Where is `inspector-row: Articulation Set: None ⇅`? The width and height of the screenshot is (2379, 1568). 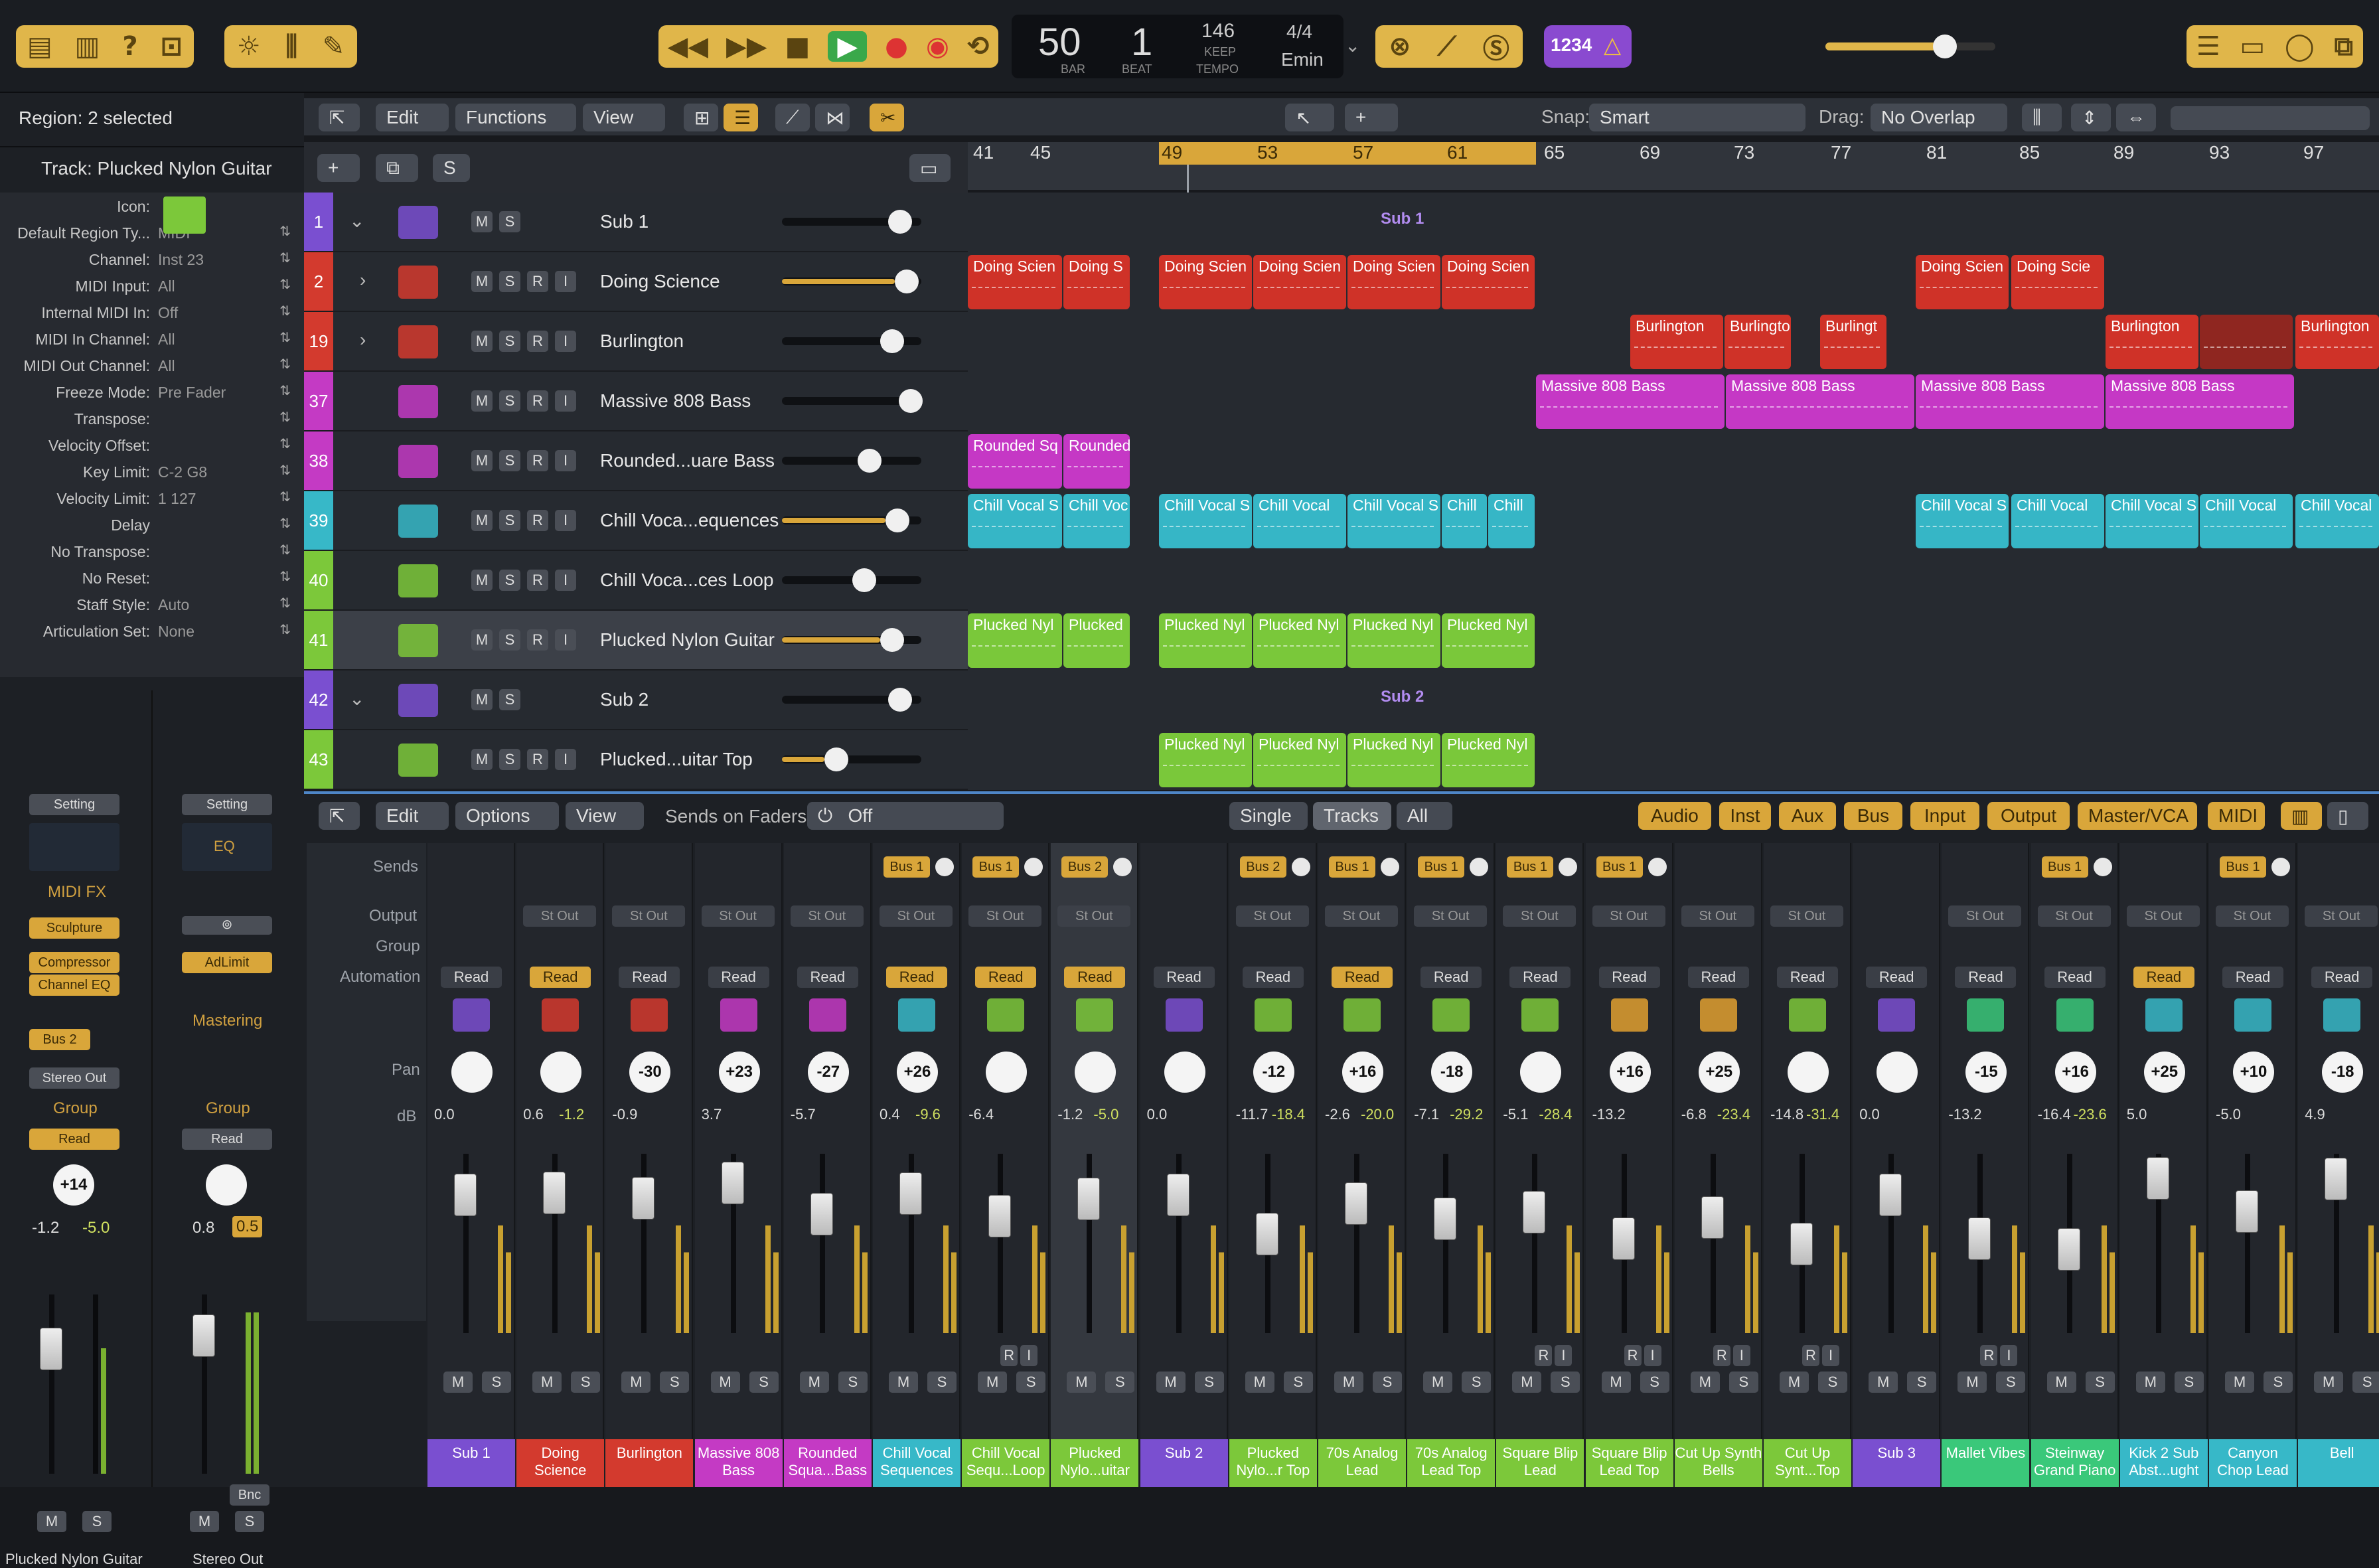 inspector-row: Articulation Set: None ⇅ is located at coordinates (152, 631).